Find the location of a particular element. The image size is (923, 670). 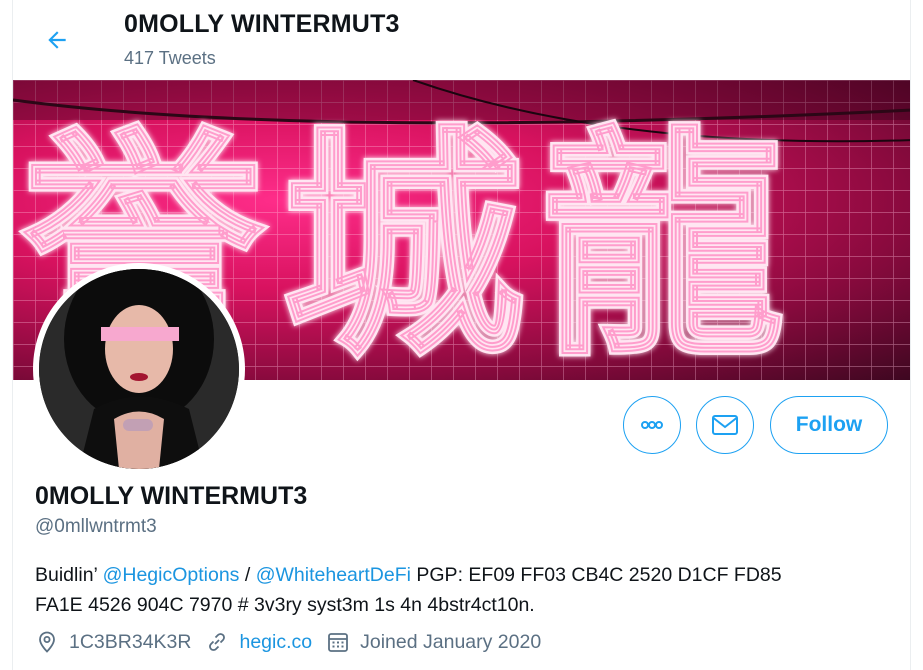

envelope-icon is located at coordinates (725, 425).